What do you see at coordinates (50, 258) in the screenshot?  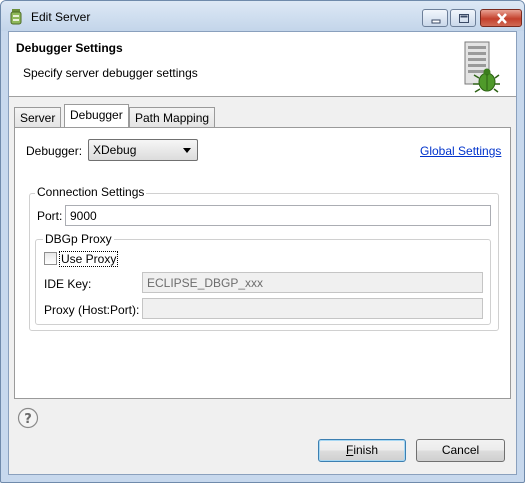 I see `use-proxy-checkbox` at bounding box center [50, 258].